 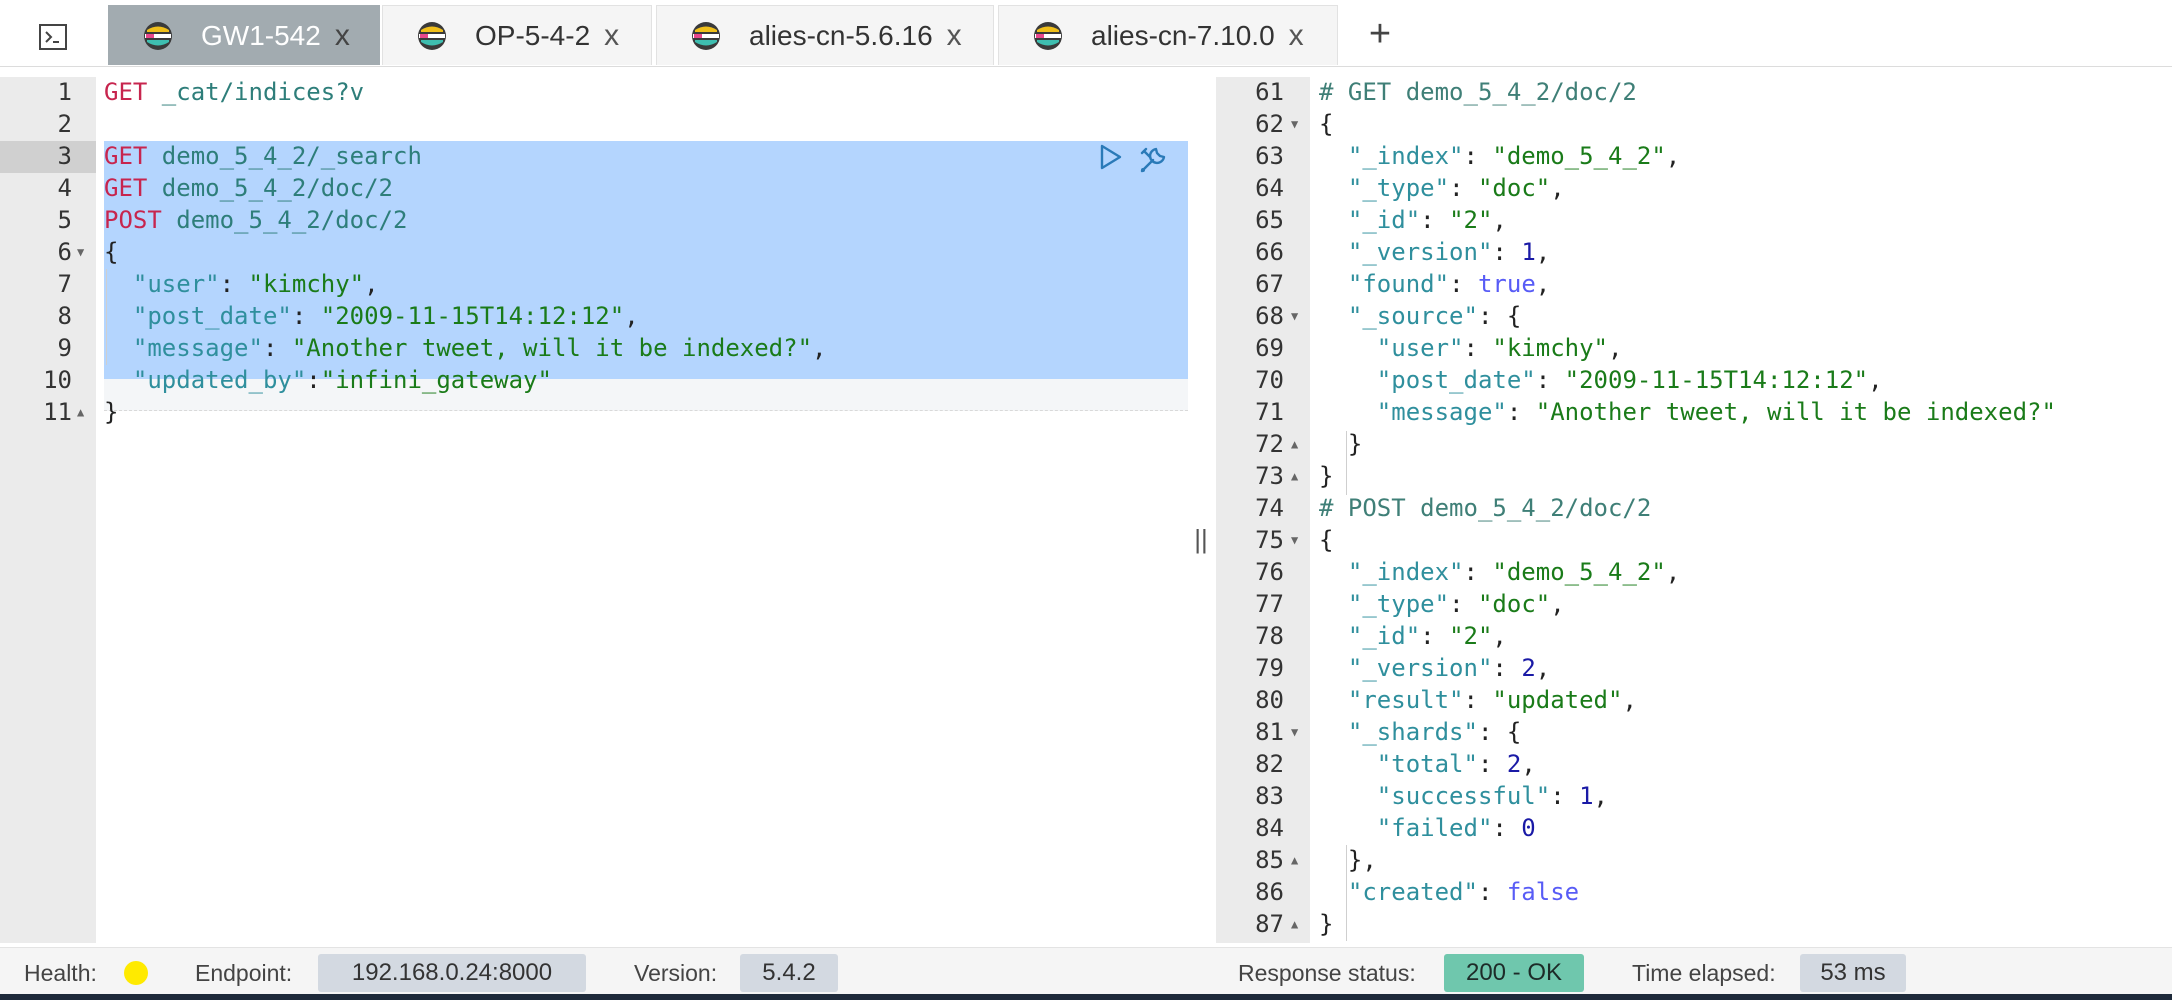 I want to click on line-number: 70, so click(x=1269, y=380).